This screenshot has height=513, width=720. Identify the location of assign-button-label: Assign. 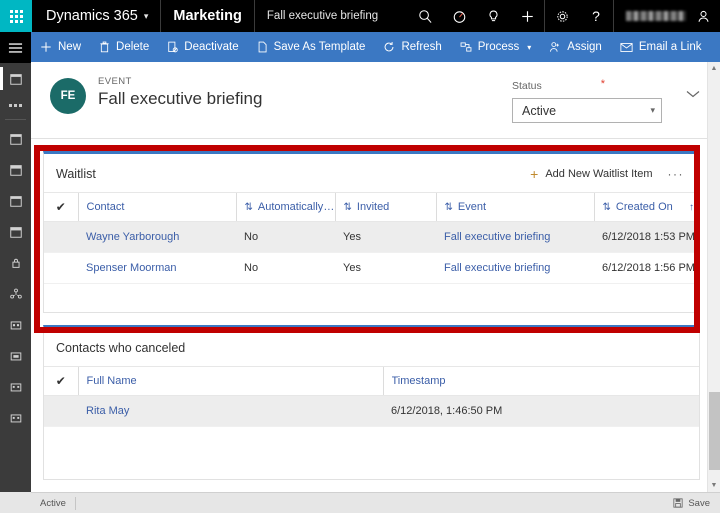
(584, 47).